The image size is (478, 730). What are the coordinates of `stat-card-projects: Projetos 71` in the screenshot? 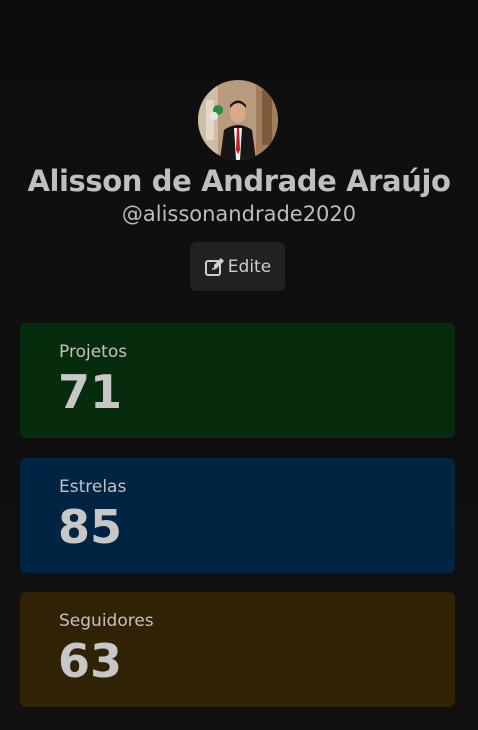 It's located at (237, 380).